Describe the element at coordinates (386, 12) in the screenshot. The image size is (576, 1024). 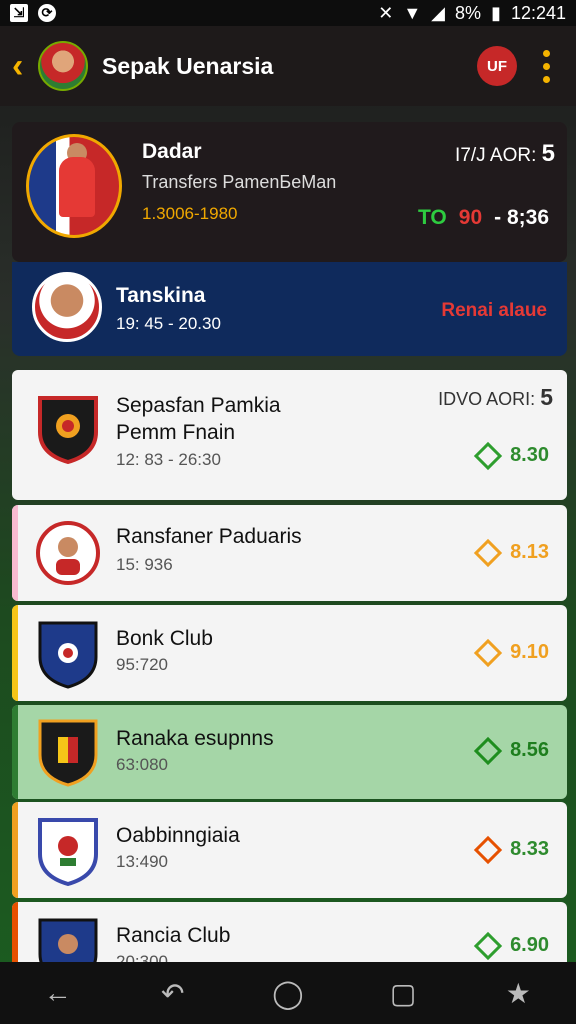
I see `mute-icon: ✕` at that location.